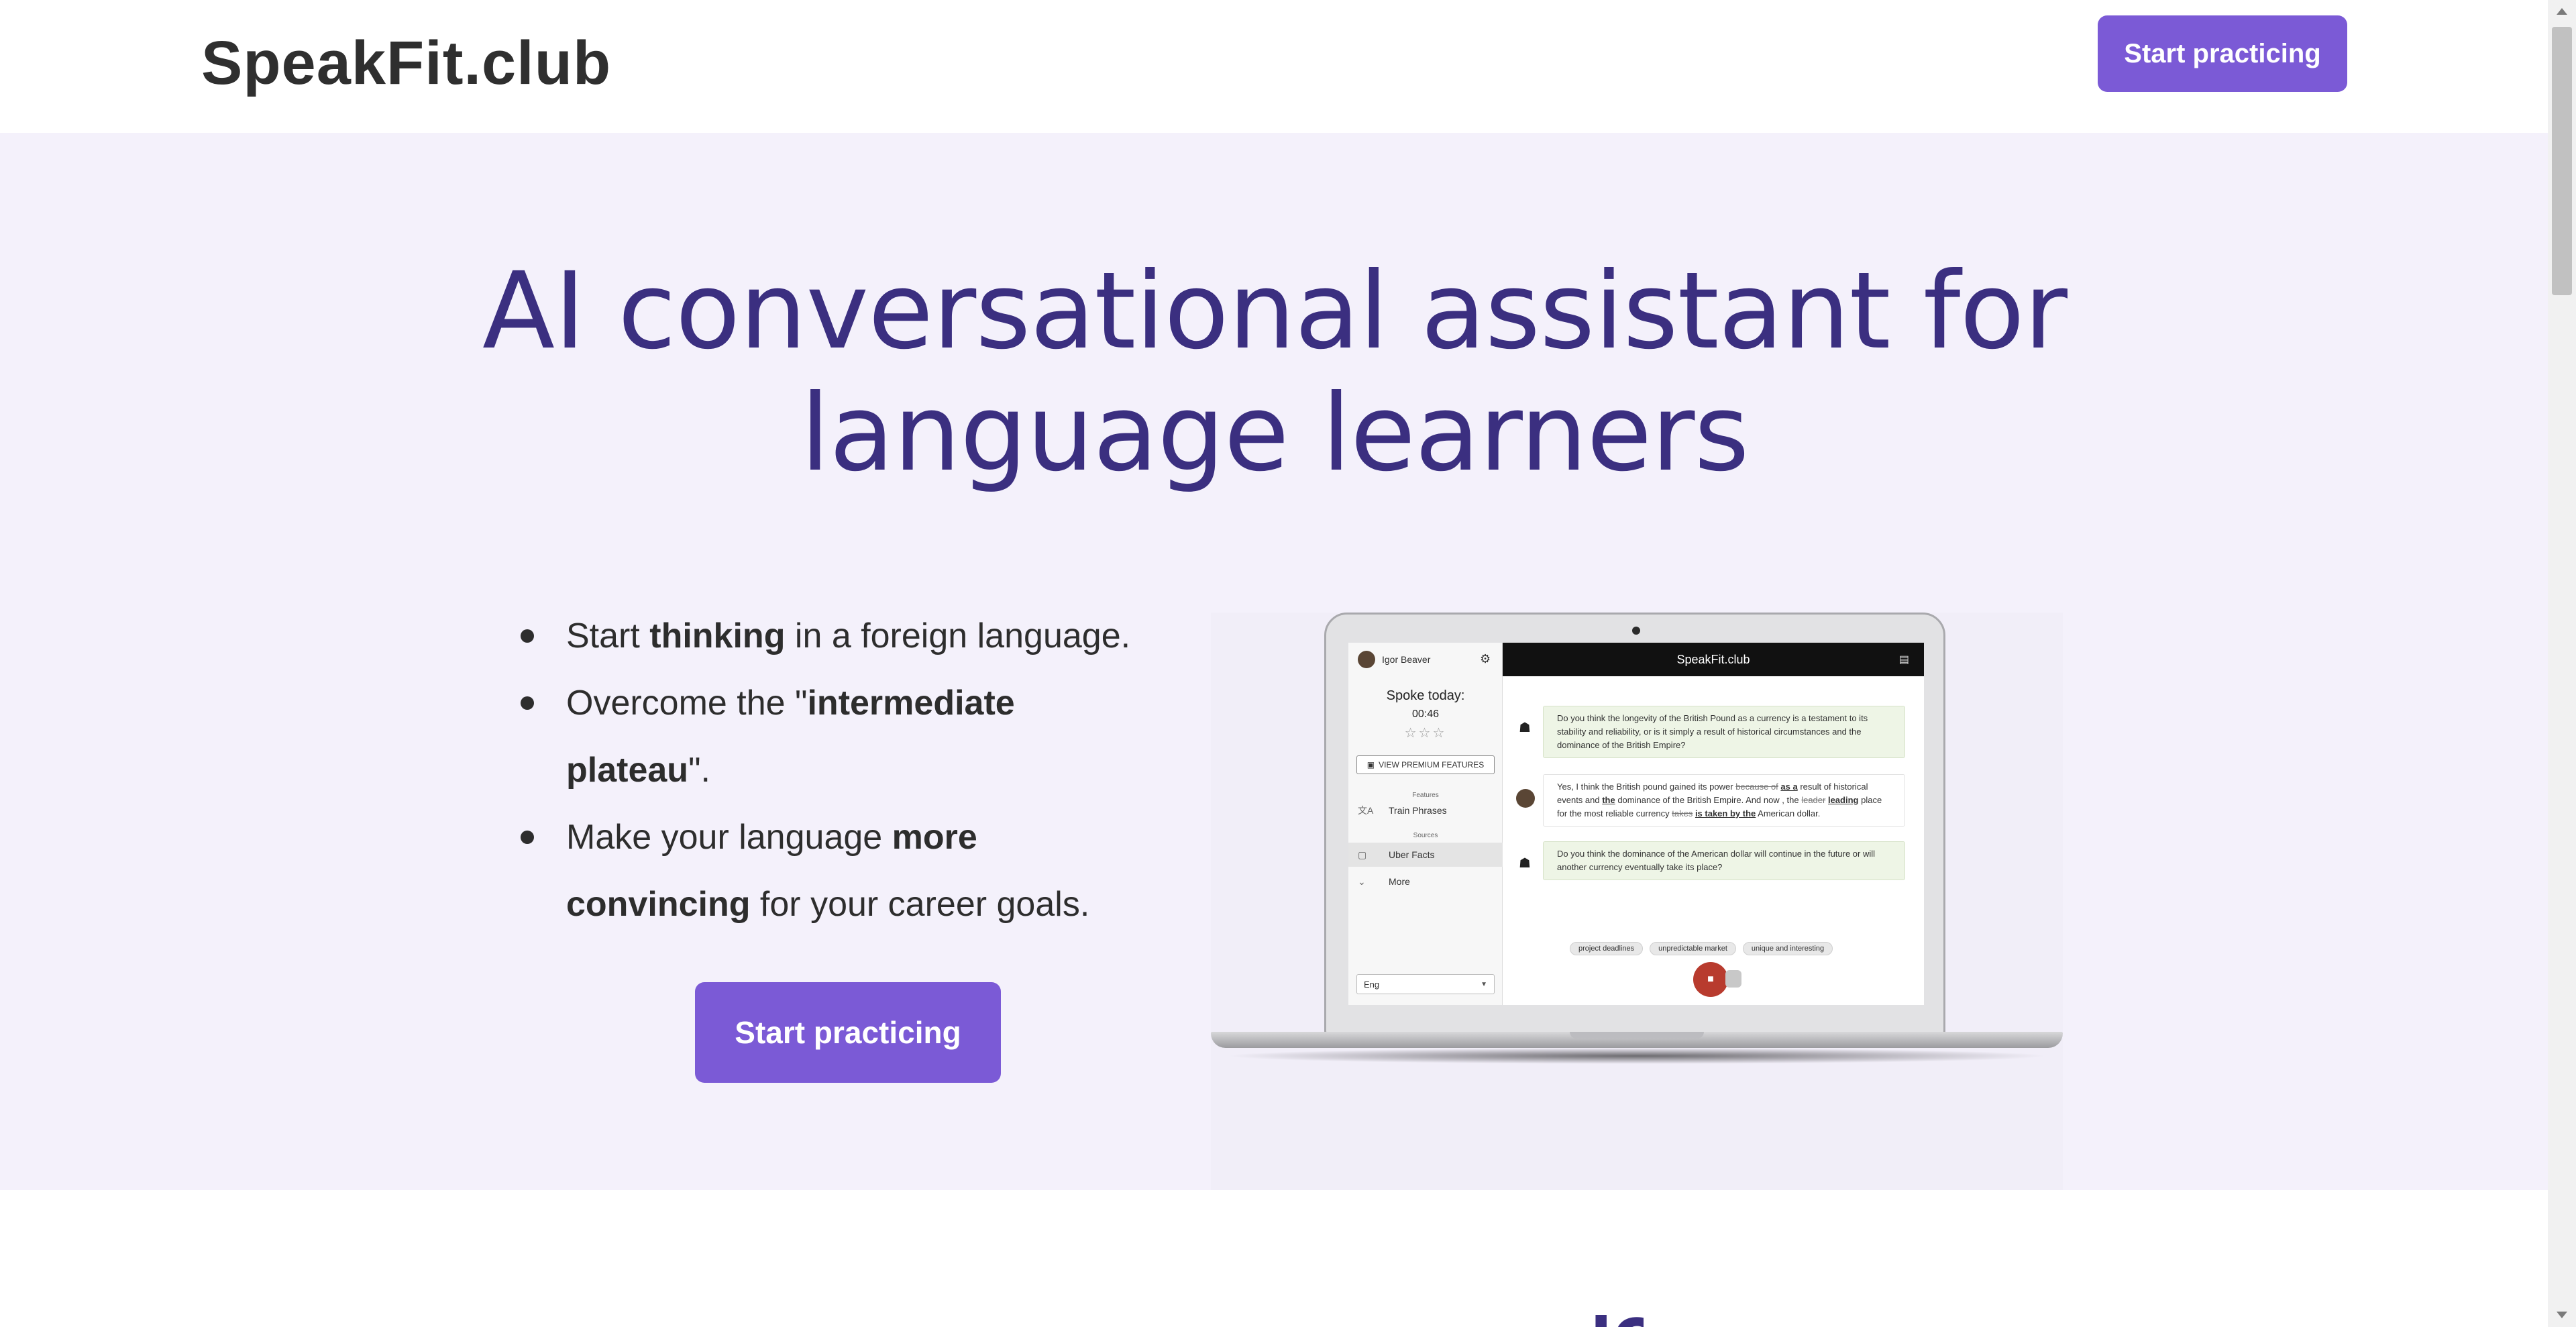 Image resolution: width=2576 pixels, height=1327 pixels. Describe the element at coordinates (1603, 1318) in the screenshot. I see `next-section-heading-fragment: d?` at that location.